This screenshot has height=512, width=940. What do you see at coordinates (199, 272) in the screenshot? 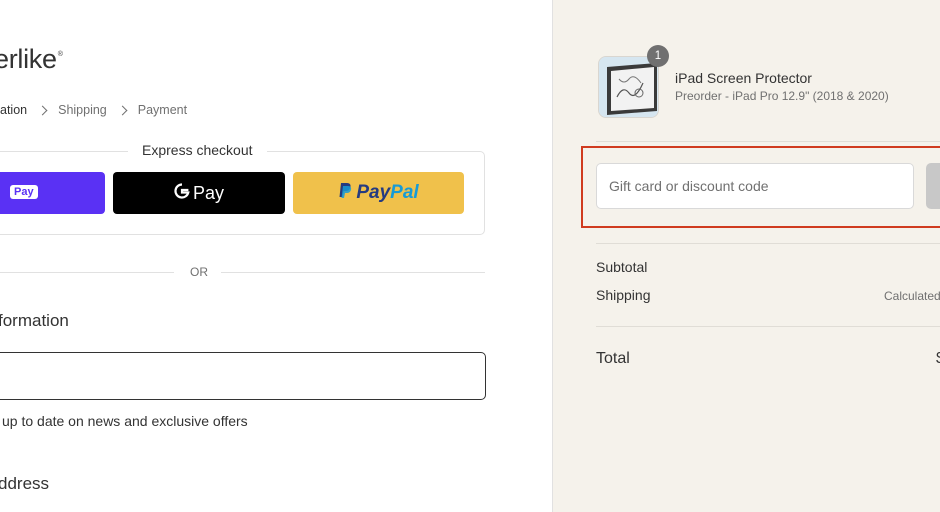
I see `or-divider-label: OR` at bounding box center [199, 272].